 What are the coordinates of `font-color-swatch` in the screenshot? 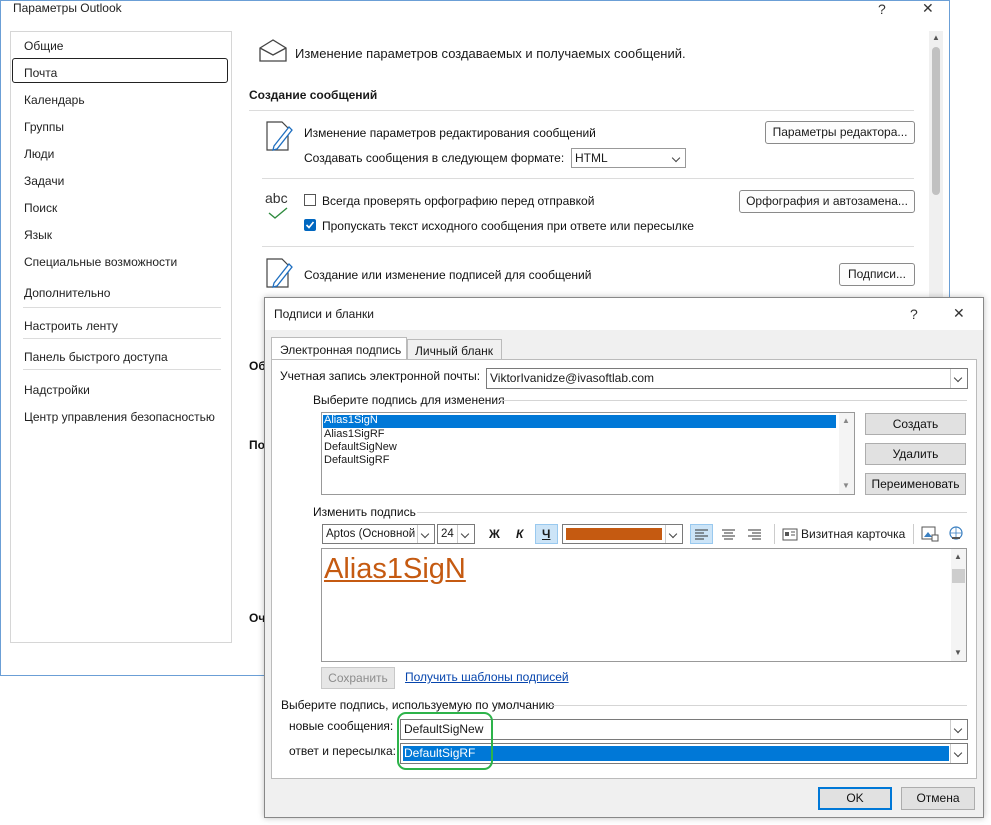 It's located at (614, 534).